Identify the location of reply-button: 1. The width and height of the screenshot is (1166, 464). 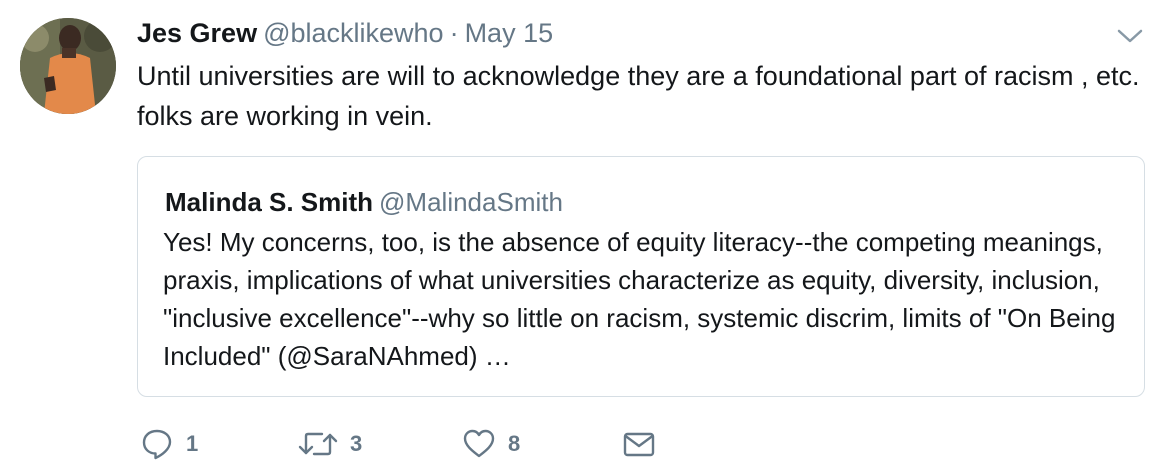
(169, 444).